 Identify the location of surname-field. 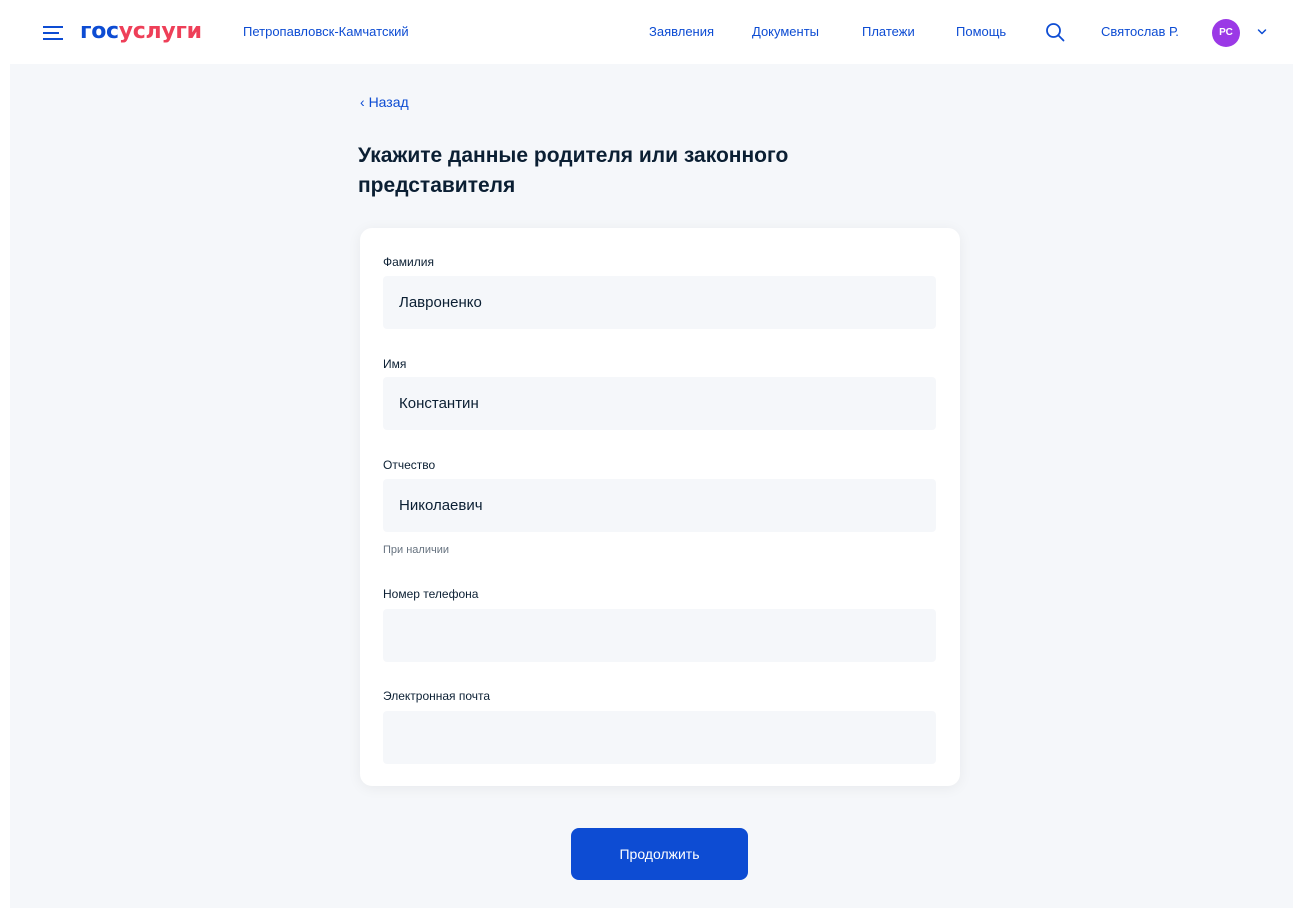
(659, 302).